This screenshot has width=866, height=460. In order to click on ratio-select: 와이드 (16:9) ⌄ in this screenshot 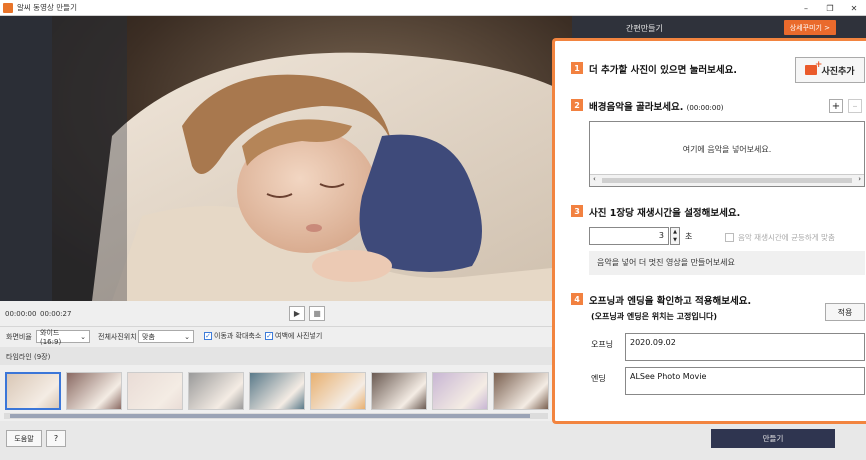, I will do `click(63, 337)`.